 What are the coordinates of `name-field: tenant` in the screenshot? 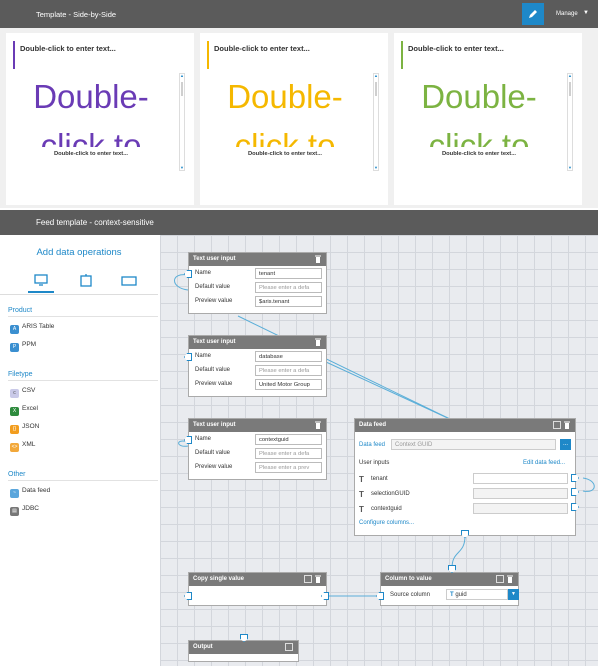 It's located at (288, 273).